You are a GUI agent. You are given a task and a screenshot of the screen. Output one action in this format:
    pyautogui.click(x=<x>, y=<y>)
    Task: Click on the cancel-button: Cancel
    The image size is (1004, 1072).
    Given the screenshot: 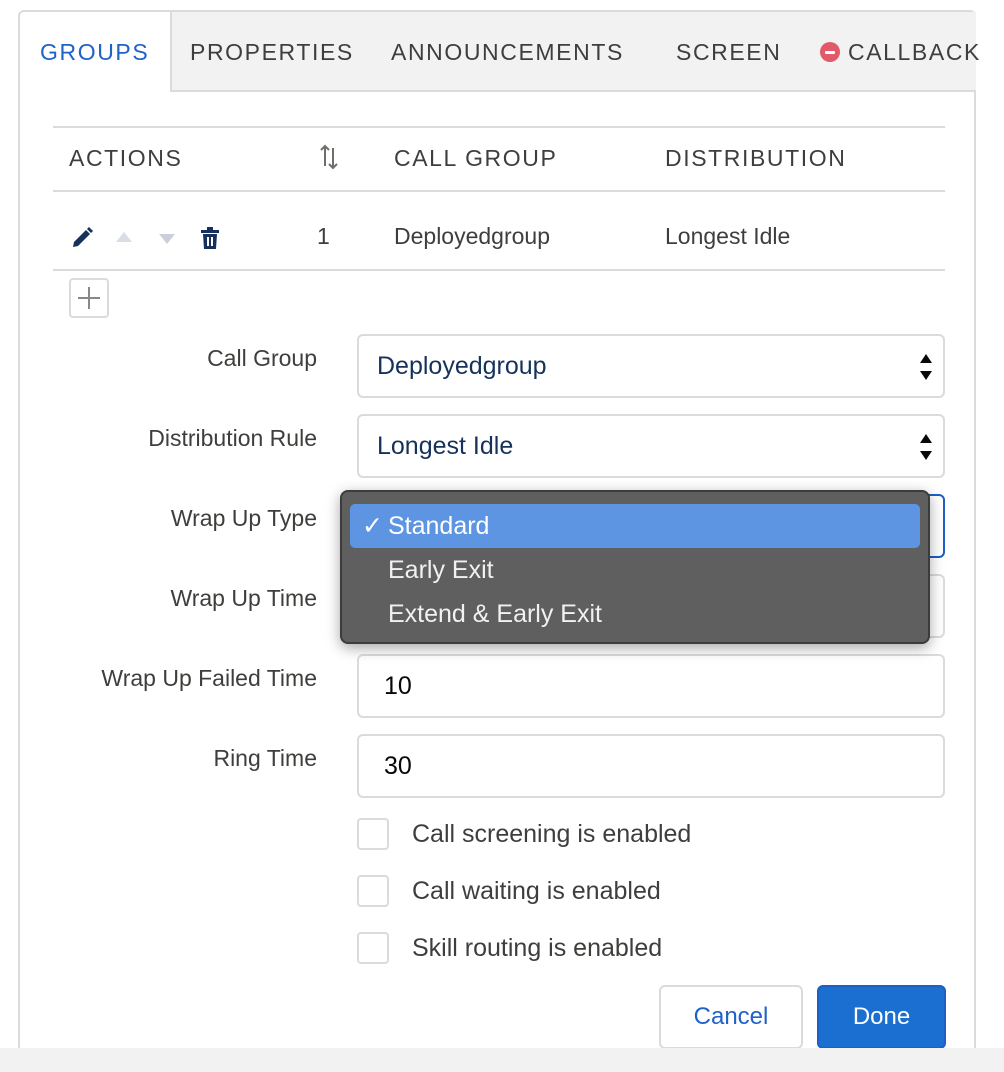 What is the action you would take?
    pyautogui.click(x=731, y=1017)
    